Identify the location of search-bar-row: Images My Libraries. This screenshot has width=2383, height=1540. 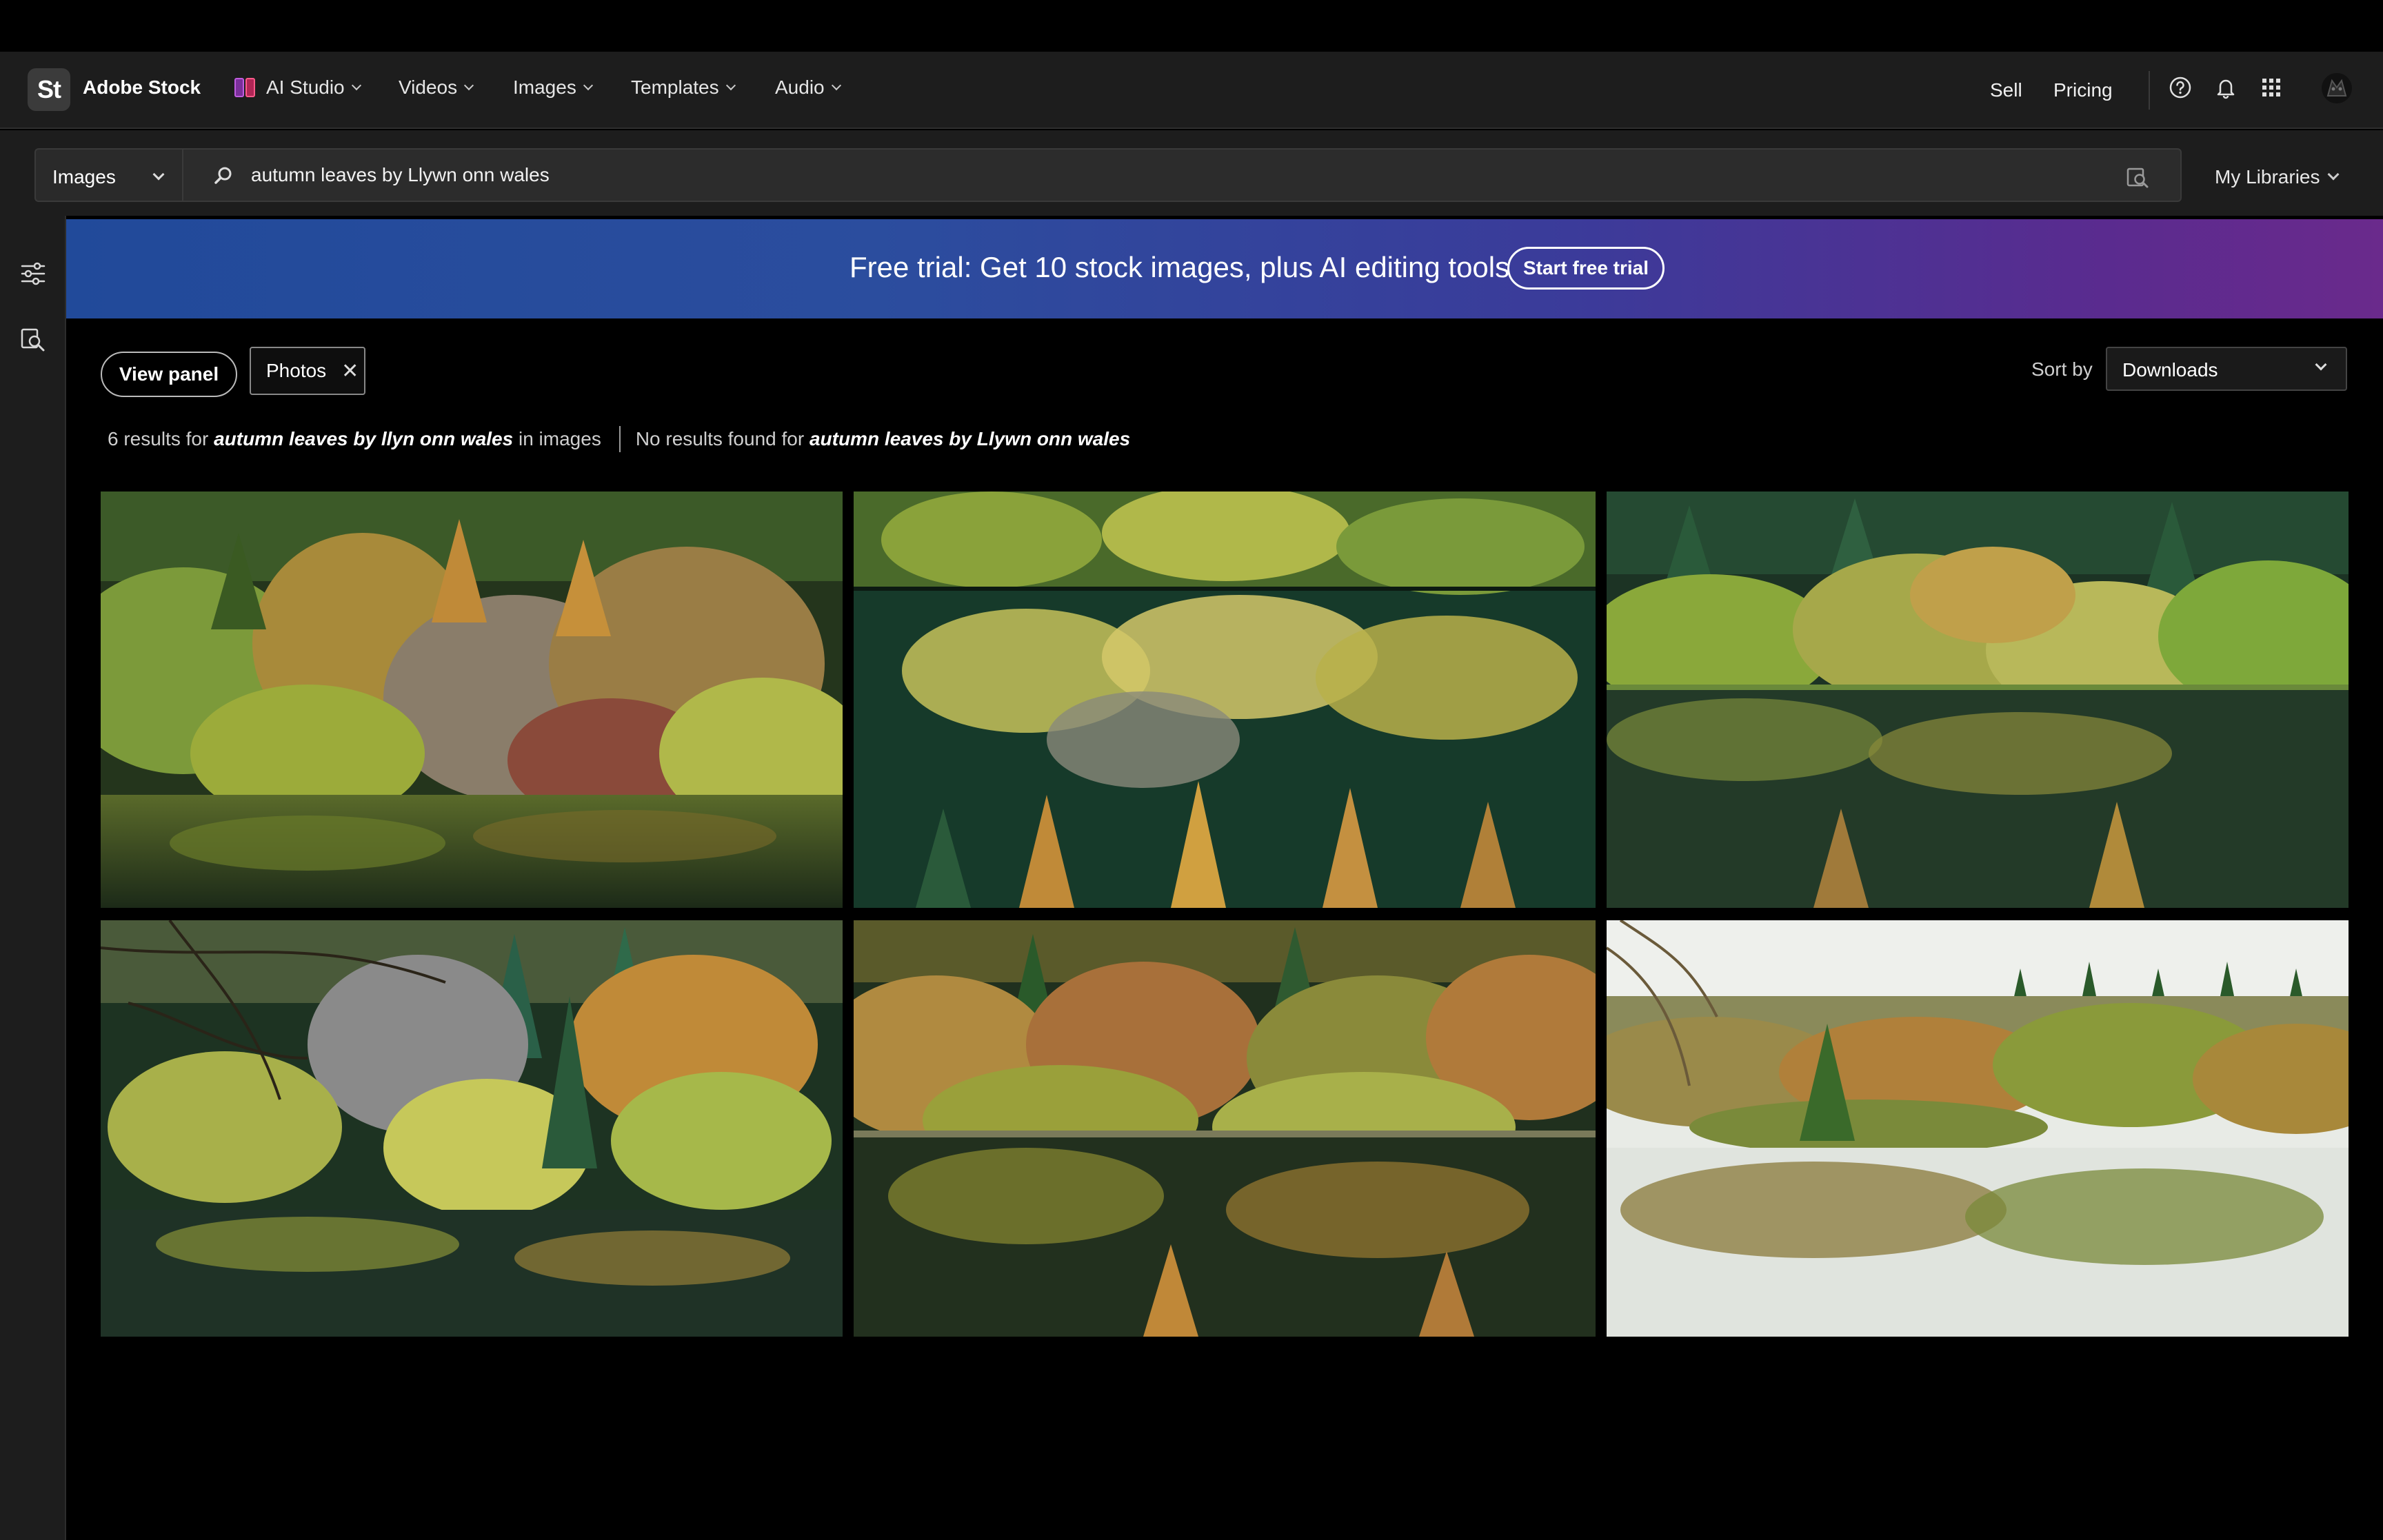
(1191, 173).